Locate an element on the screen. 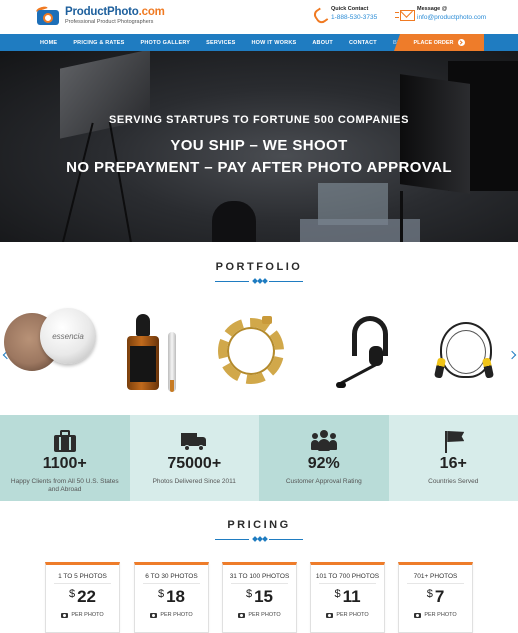 The image size is (518, 633). jump-rope-cable is located at coordinates (466, 352).